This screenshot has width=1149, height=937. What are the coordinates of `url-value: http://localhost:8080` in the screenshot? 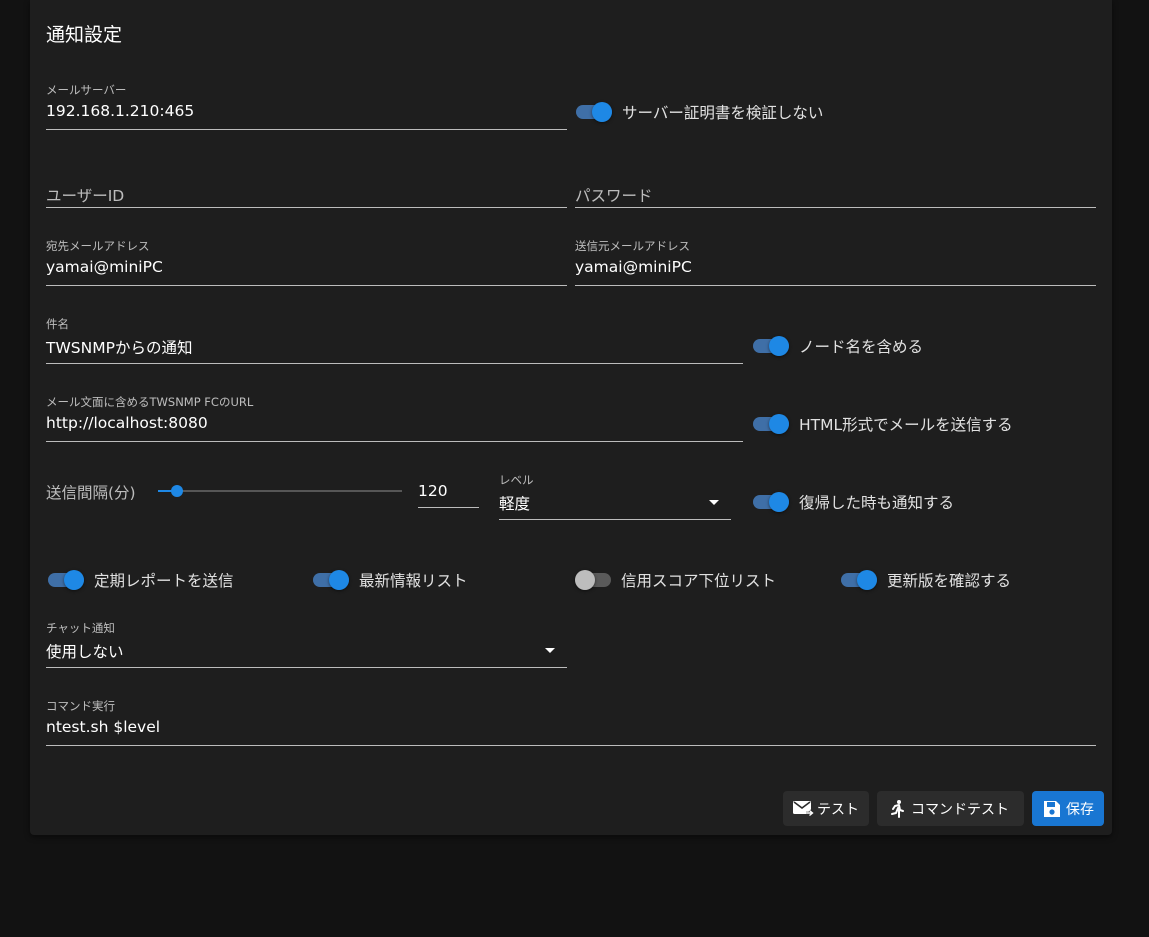 It's located at (127, 423).